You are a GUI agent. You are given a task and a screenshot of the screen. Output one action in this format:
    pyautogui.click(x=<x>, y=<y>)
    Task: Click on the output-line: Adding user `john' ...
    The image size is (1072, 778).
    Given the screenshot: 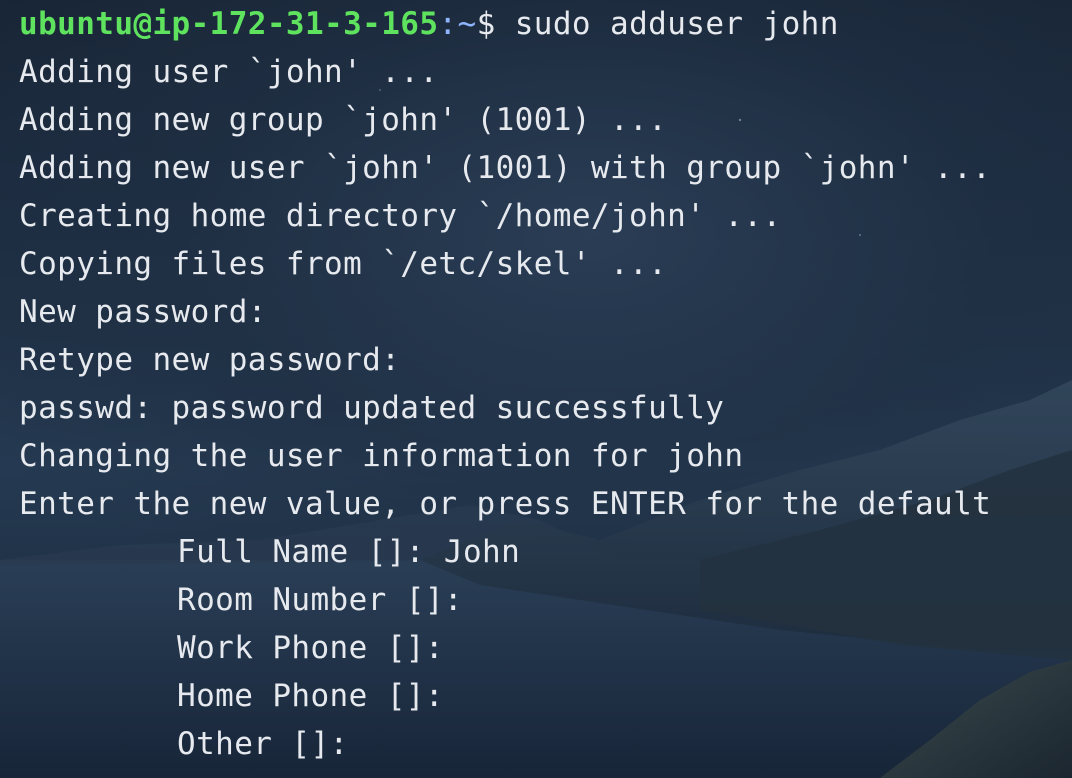 What is the action you would take?
    pyautogui.click(x=229, y=72)
    